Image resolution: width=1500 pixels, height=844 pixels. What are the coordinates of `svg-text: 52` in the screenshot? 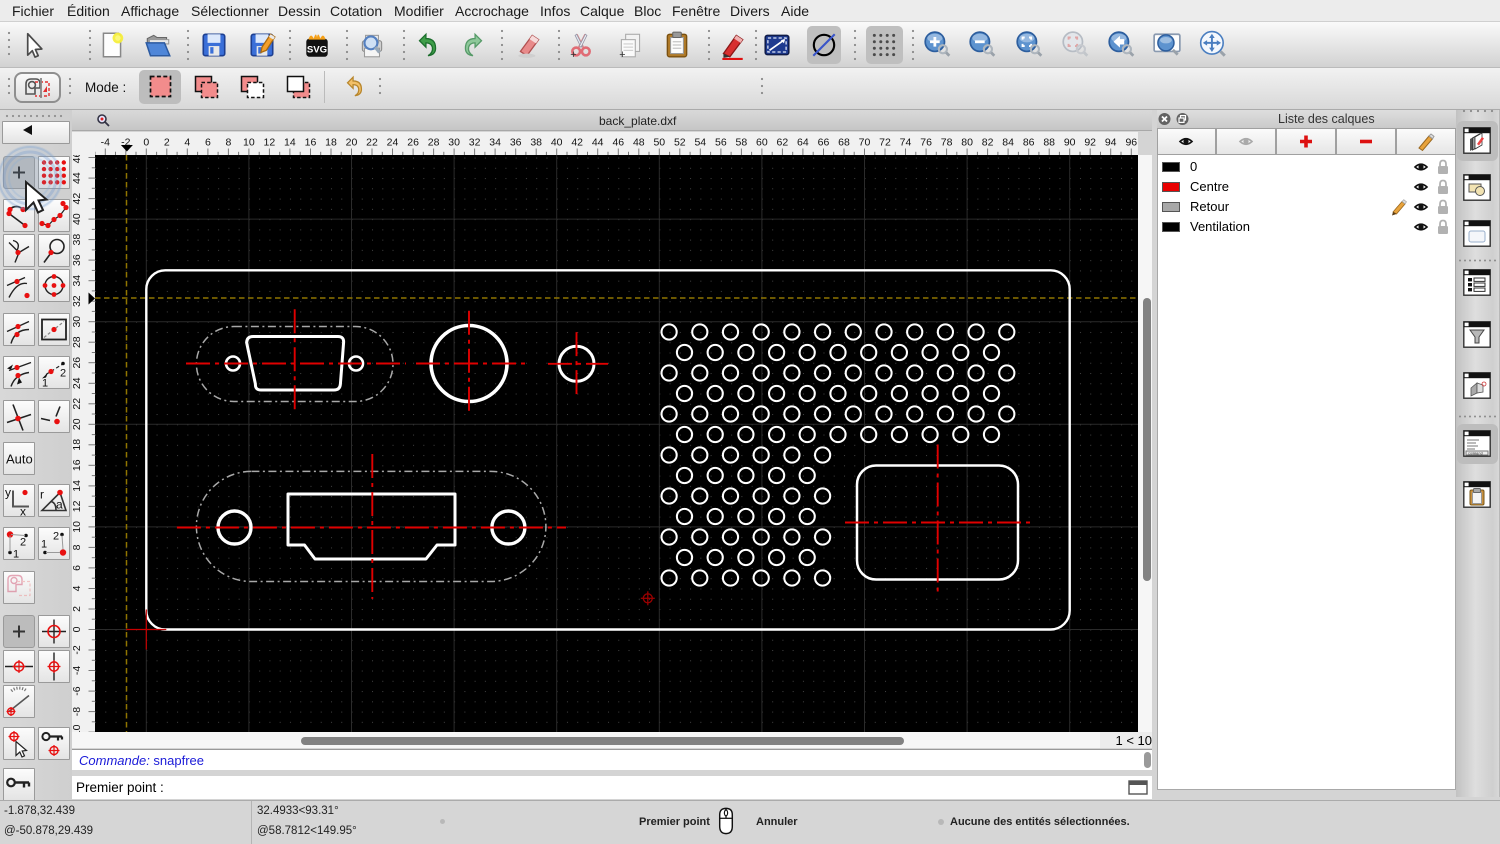 It's located at (680, 142).